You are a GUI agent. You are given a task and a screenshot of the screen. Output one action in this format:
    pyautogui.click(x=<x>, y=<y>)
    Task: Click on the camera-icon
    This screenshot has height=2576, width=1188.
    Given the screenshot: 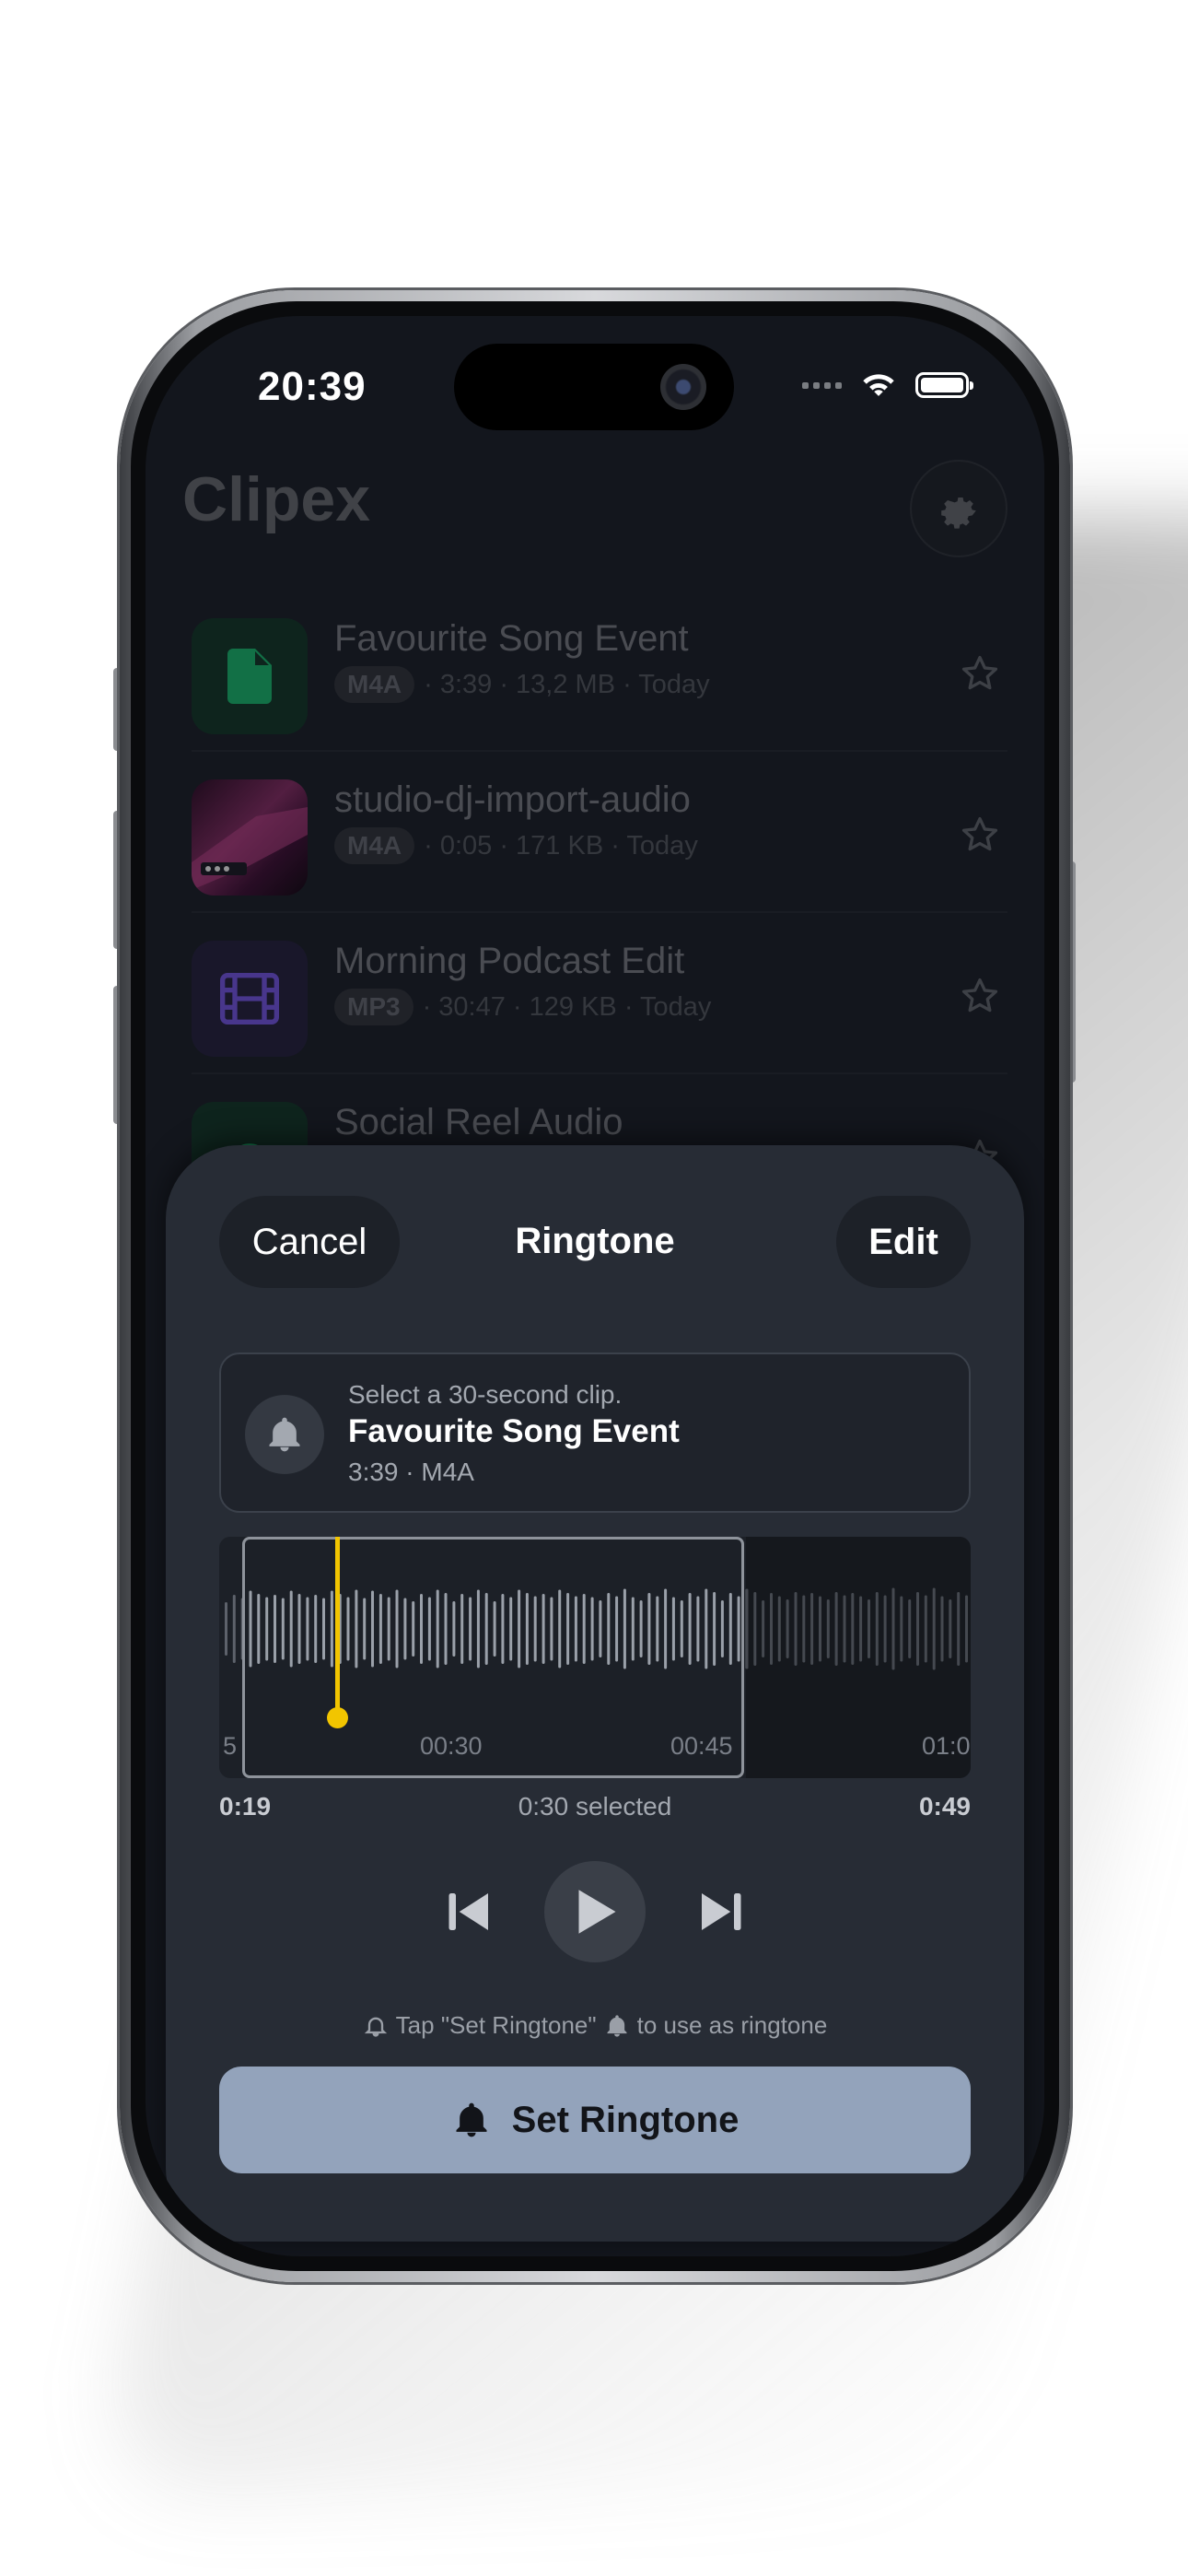 What is the action you would take?
    pyautogui.click(x=683, y=387)
    